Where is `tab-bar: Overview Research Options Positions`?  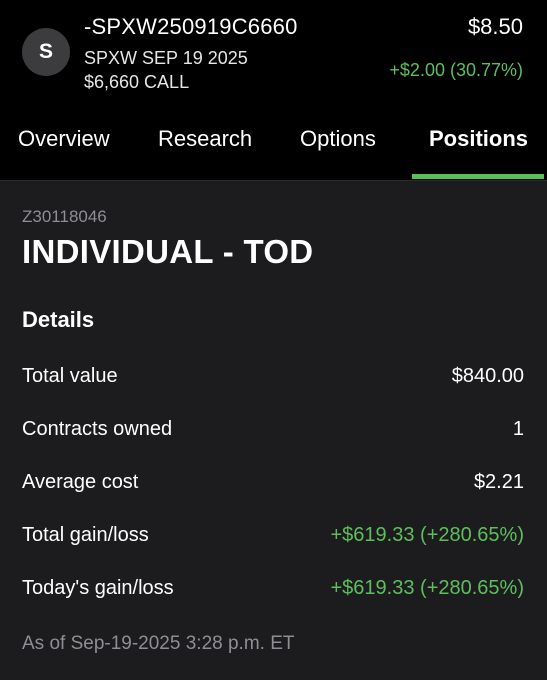
tab-bar: Overview Research Options Positions is located at coordinates (273, 148).